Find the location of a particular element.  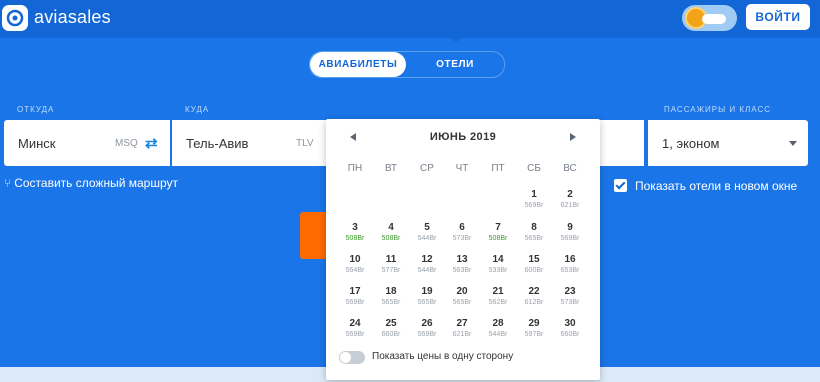

passengers-label: ПАССАЖИРЫ И КЛАСС is located at coordinates (717, 109).